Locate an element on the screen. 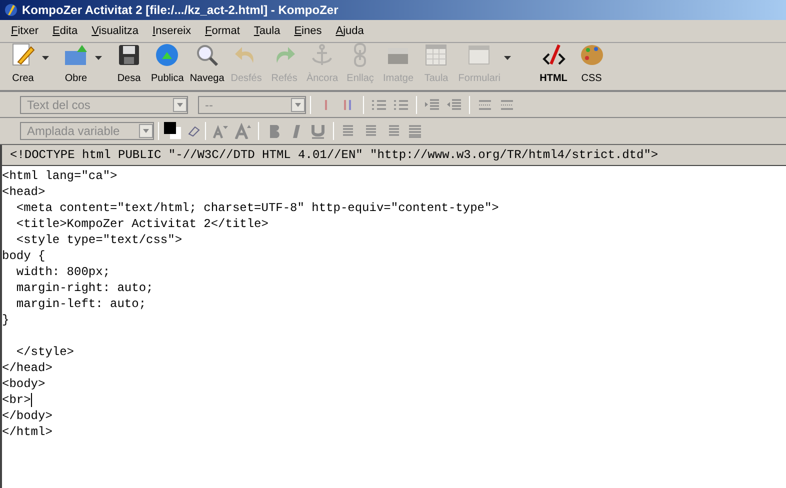 Image resolution: width=786 pixels, height=488 pixels. code-line: margin-left: auto; is located at coordinates (80, 304).